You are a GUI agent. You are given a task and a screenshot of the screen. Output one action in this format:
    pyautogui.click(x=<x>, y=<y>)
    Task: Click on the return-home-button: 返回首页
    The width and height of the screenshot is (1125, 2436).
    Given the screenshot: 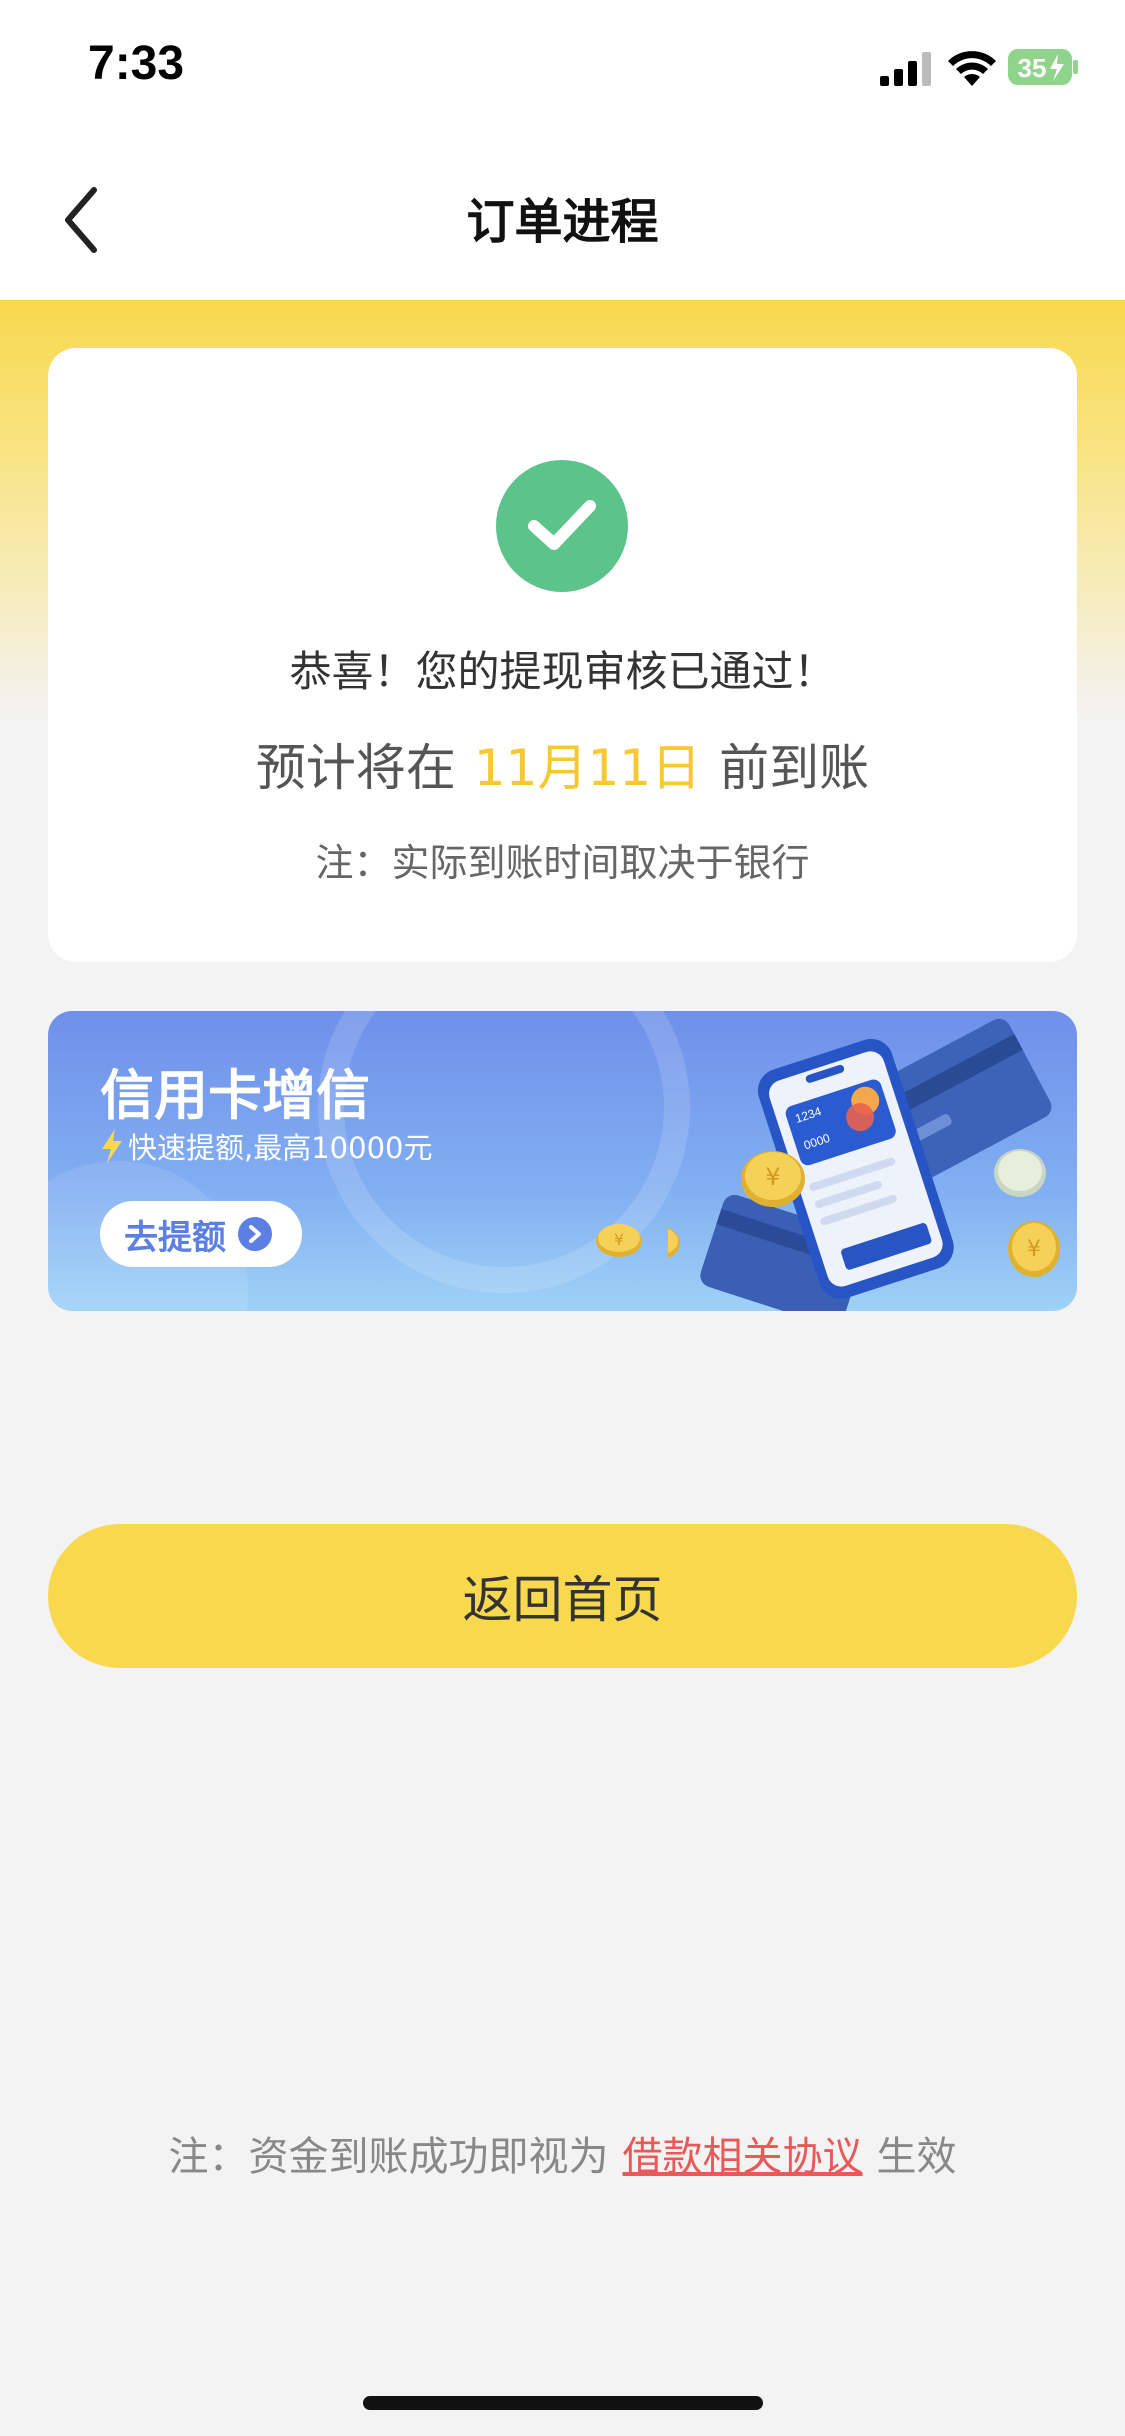 What is the action you would take?
    pyautogui.click(x=562, y=1596)
    